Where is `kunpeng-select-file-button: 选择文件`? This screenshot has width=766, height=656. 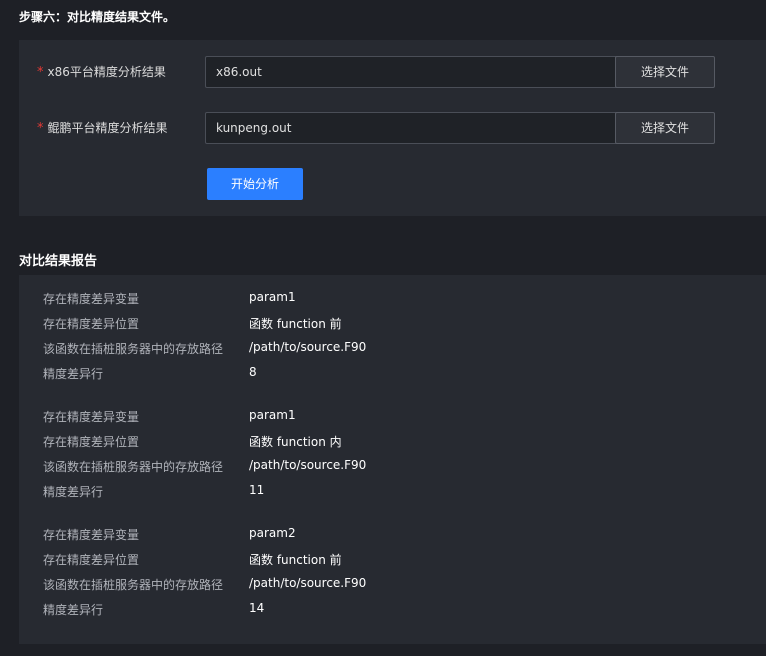
kunpeng-select-file-button: 选择文件 is located at coordinates (665, 128).